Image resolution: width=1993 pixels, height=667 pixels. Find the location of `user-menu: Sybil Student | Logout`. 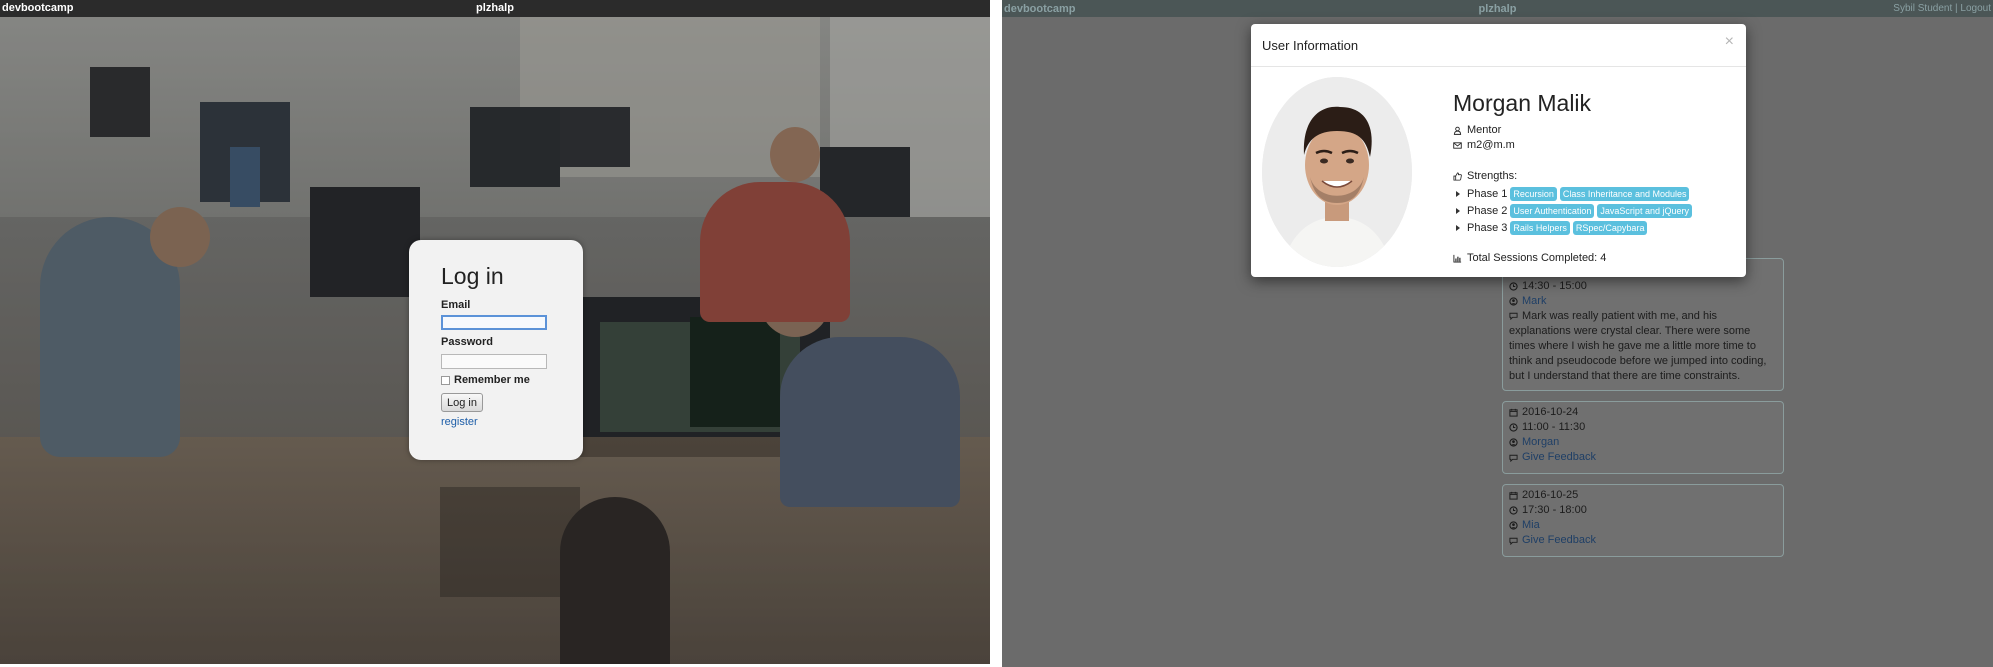

user-menu: Sybil Student | Logout is located at coordinates (1942, 8).